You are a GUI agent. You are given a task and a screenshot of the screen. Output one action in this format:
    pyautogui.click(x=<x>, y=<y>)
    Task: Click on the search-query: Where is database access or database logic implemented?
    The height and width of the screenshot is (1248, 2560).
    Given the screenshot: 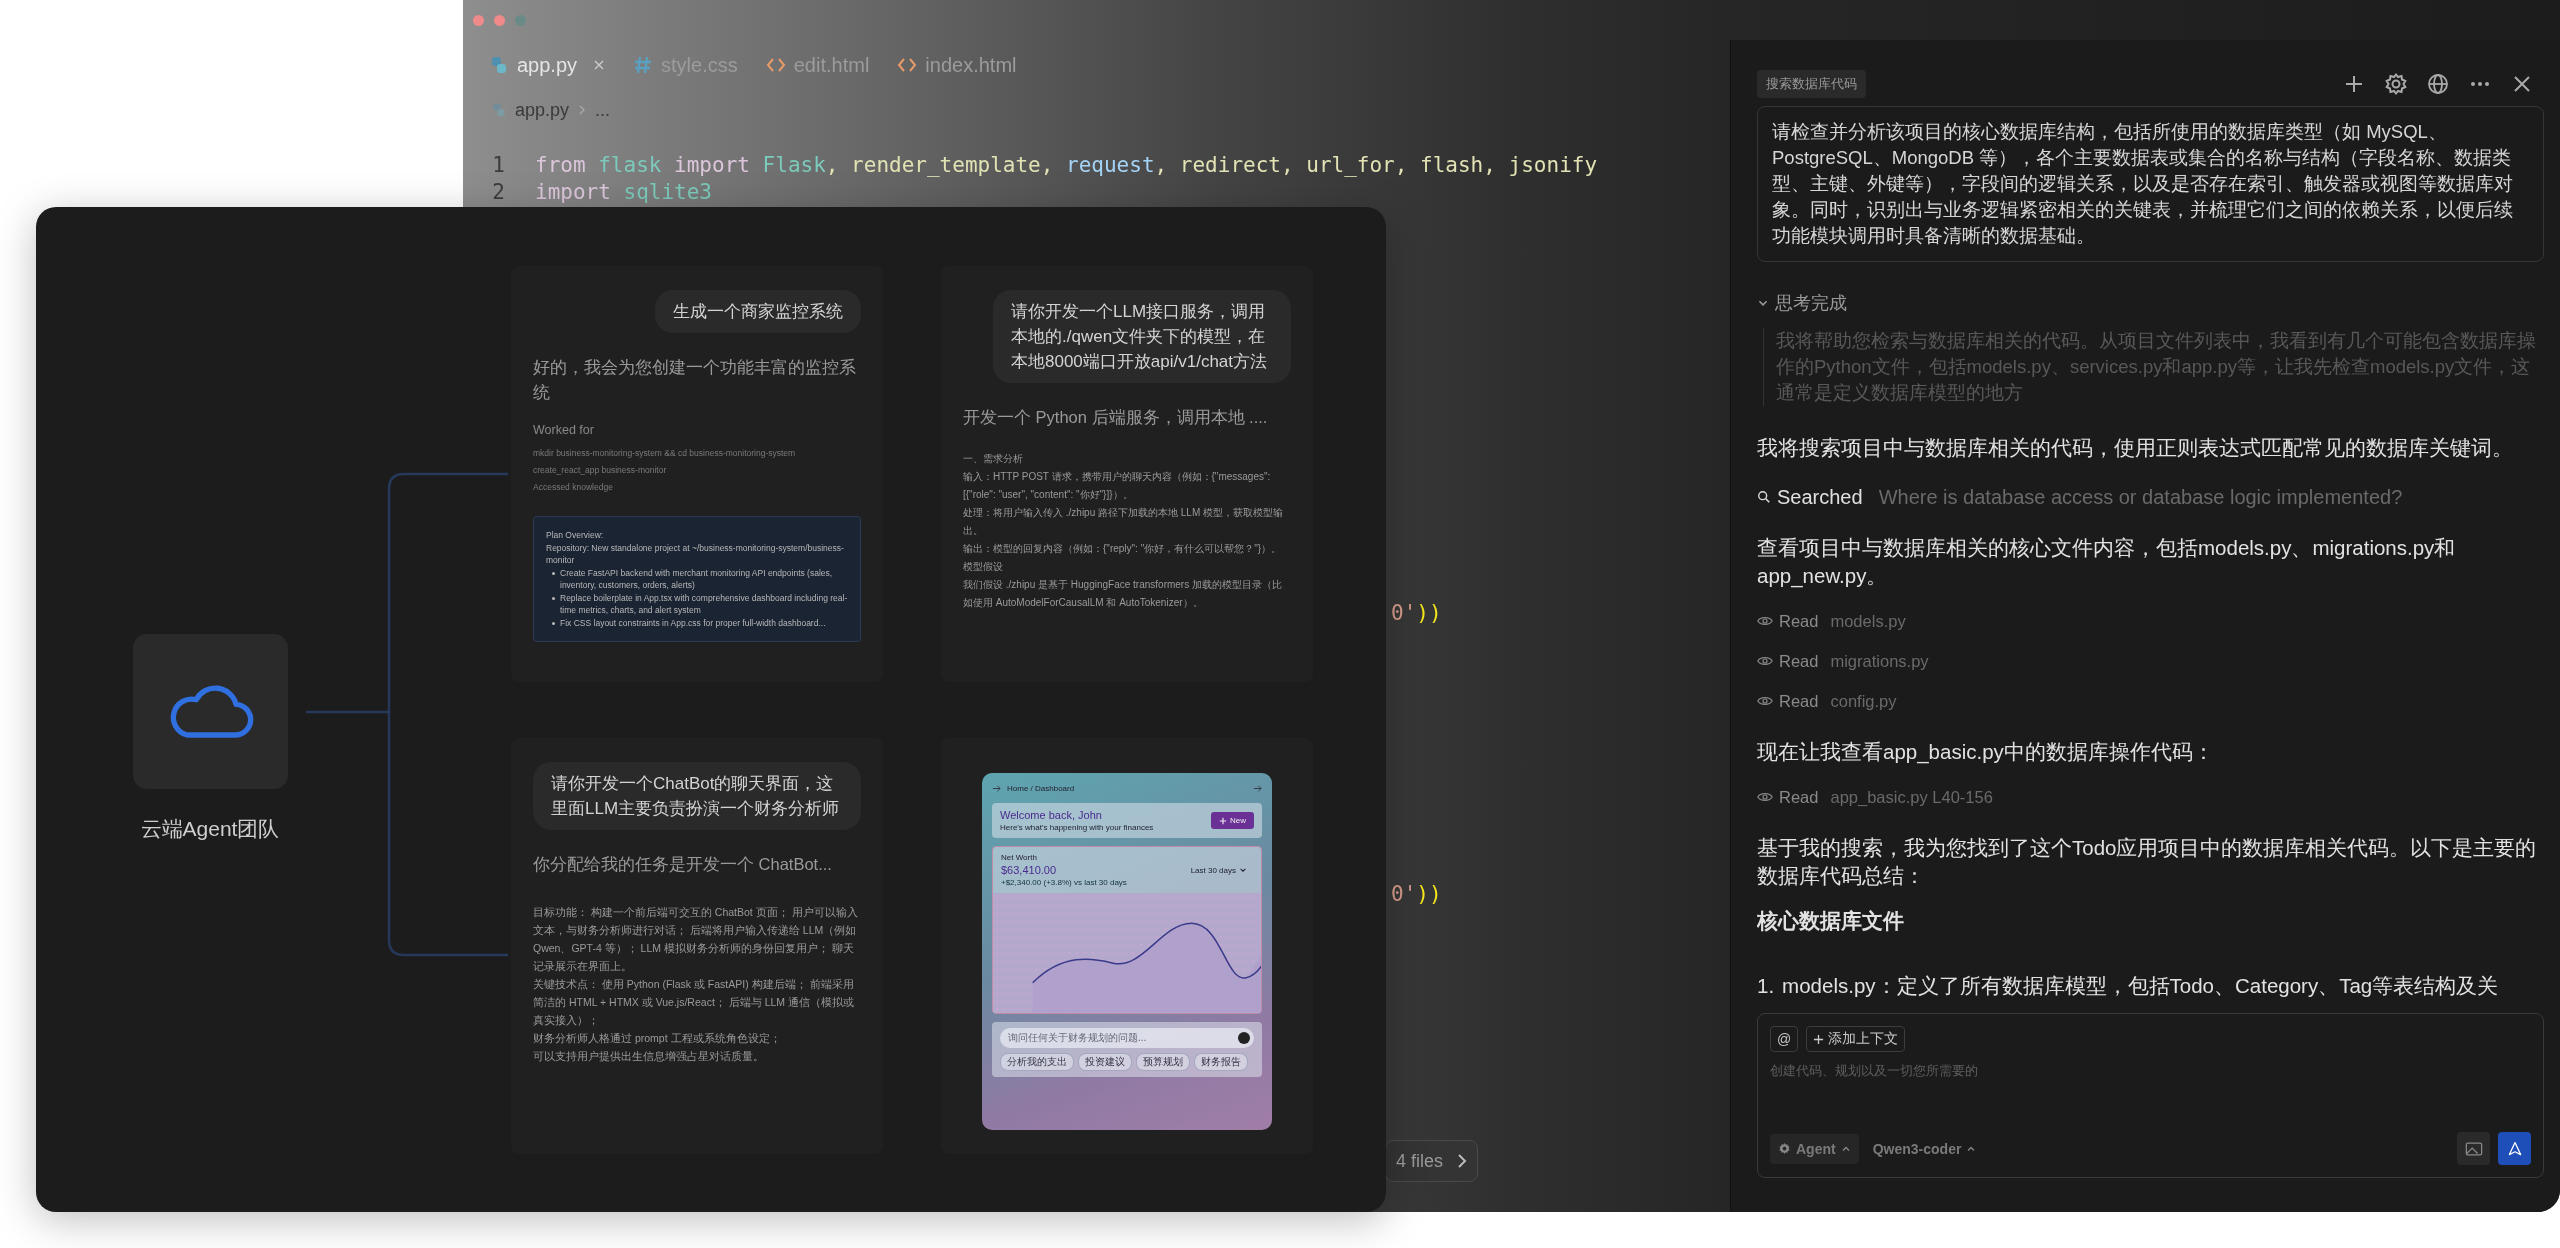 What is the action you would take?
    pyautogui.click(x=2140, y=497)
    